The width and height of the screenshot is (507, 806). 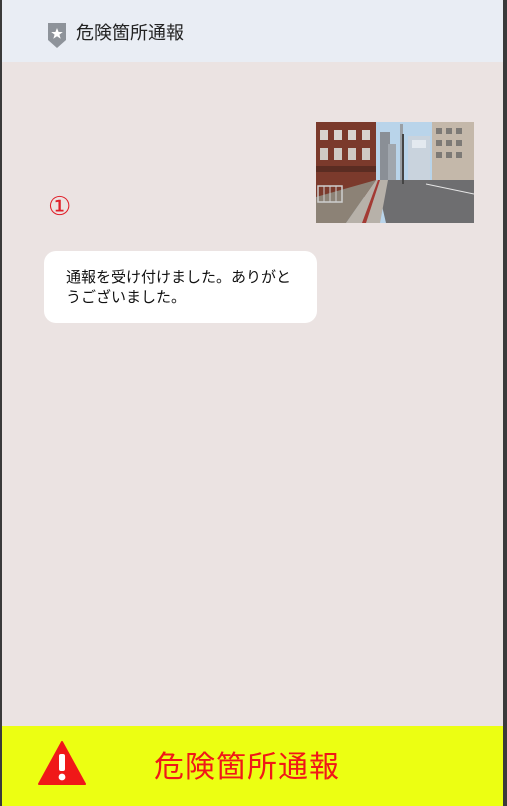 What do you see at coordinates (62, 763) in the screenshot?
I see `warning-triangle-icon` at bounding box center [62, 763].